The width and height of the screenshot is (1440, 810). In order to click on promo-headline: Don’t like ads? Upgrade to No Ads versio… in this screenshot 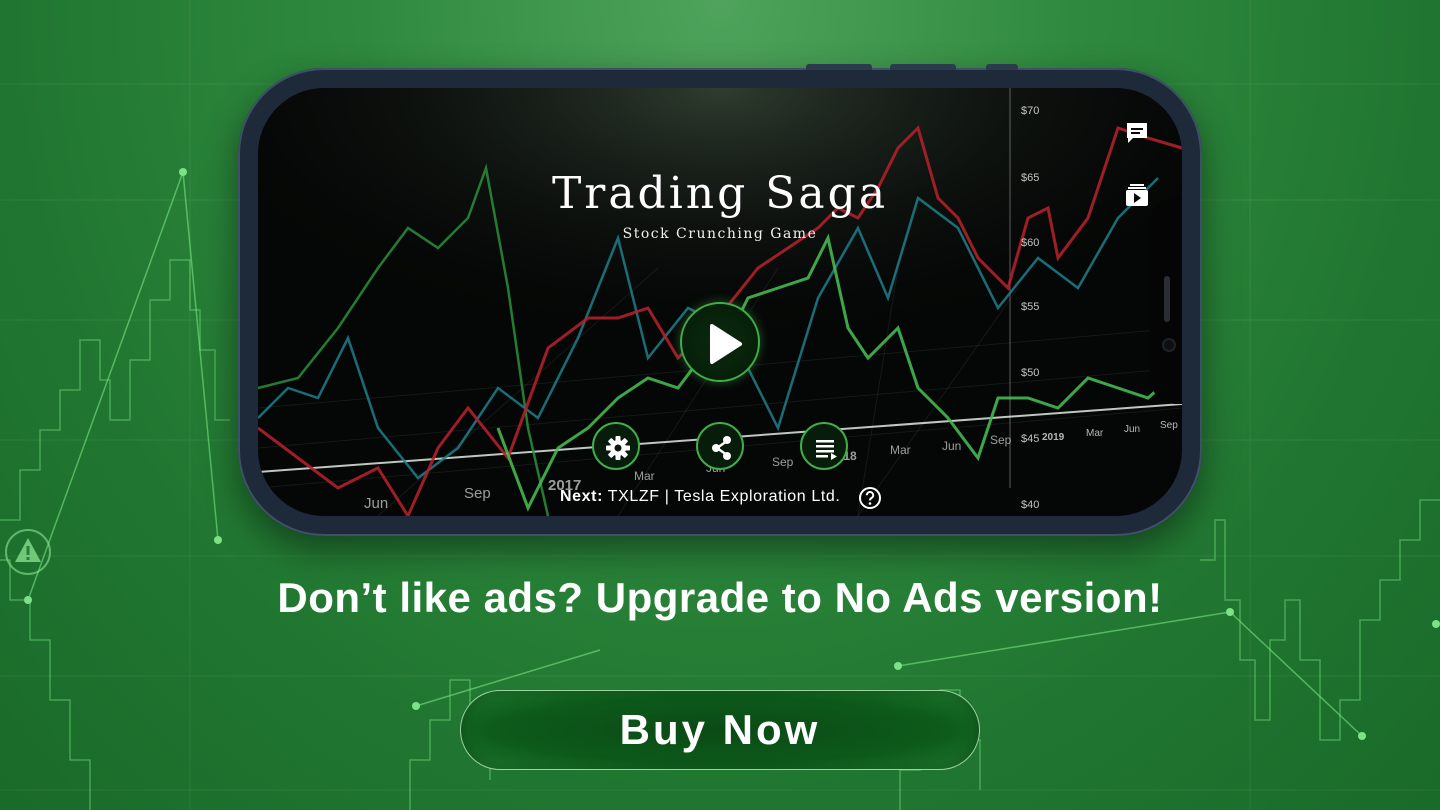, I will do `click(720, 597)`.